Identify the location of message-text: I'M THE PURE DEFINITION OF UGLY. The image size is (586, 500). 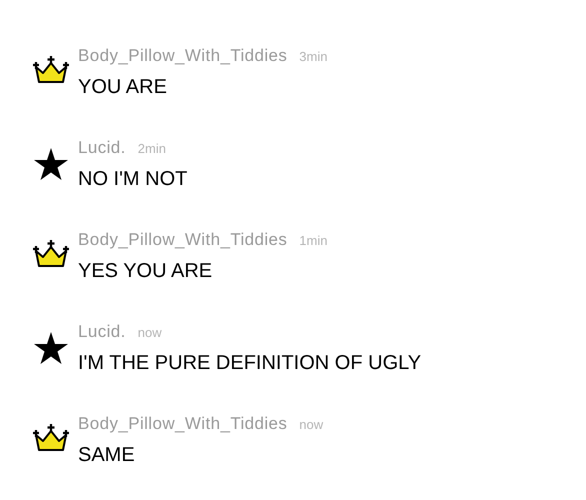
(250, 363).